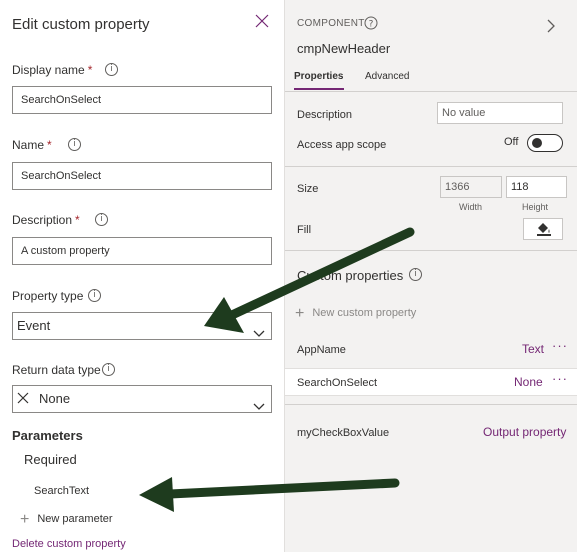 The image size is (577, 552). What do you see at coordinates (56, 370) in the screenshot?
I see `return-data-type-label: Return data type` at bounding box center [56, 370].